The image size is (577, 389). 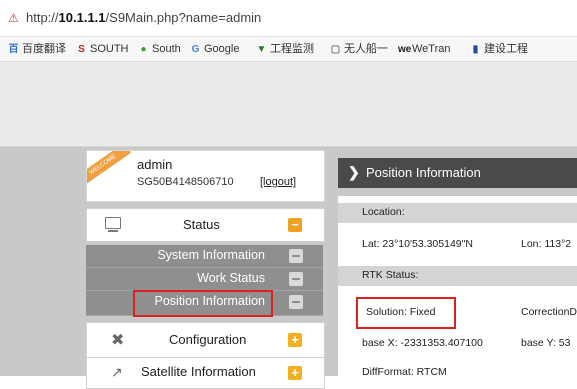 I want to click on configuration-expand-icon: +, so click(x=295, y=340).